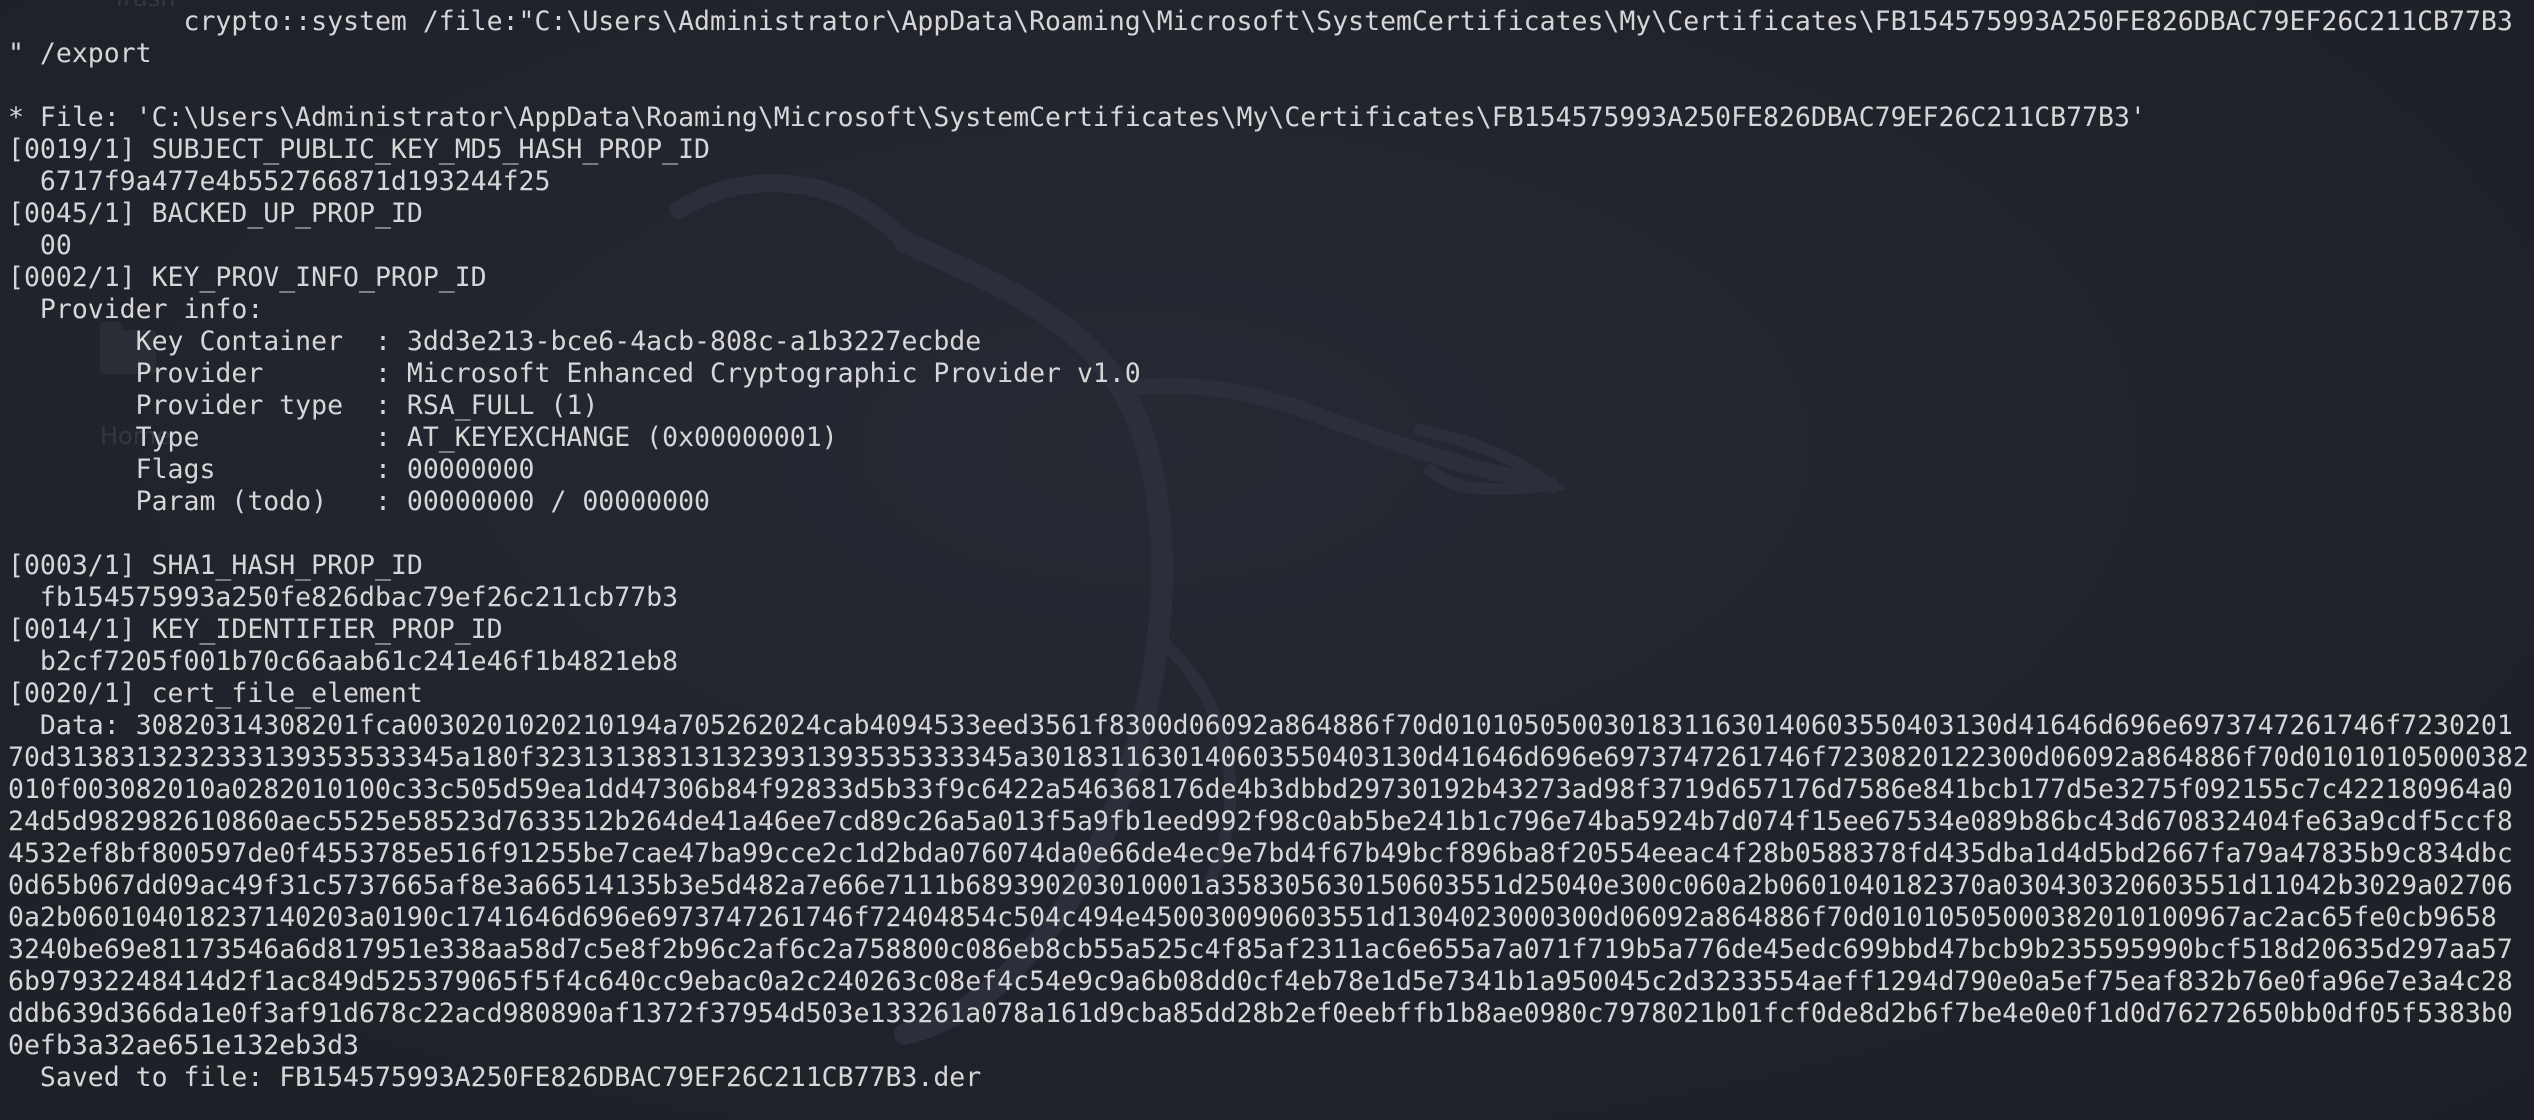  I want to click on property-header: [0003/1] SHA1_HASH_PROP_ID, so click(215, 565).